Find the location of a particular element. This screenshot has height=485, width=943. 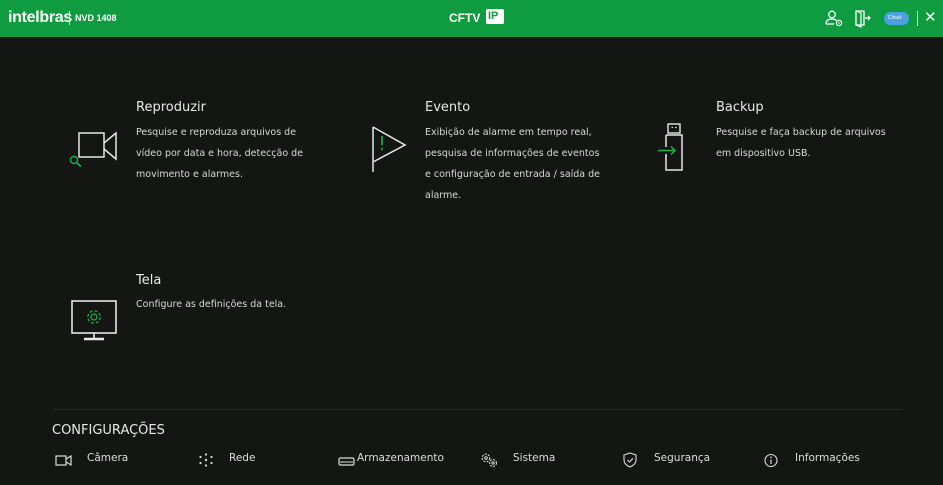

card-title-reproduzir: Reproduzir is located at coordinates (171, 107).